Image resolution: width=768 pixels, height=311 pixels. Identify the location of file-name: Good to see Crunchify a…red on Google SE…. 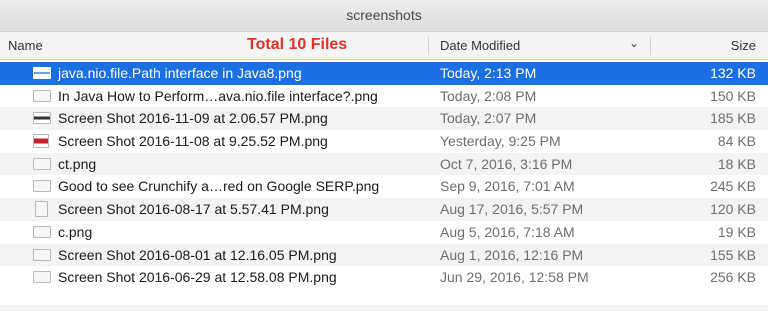
(219, 186).